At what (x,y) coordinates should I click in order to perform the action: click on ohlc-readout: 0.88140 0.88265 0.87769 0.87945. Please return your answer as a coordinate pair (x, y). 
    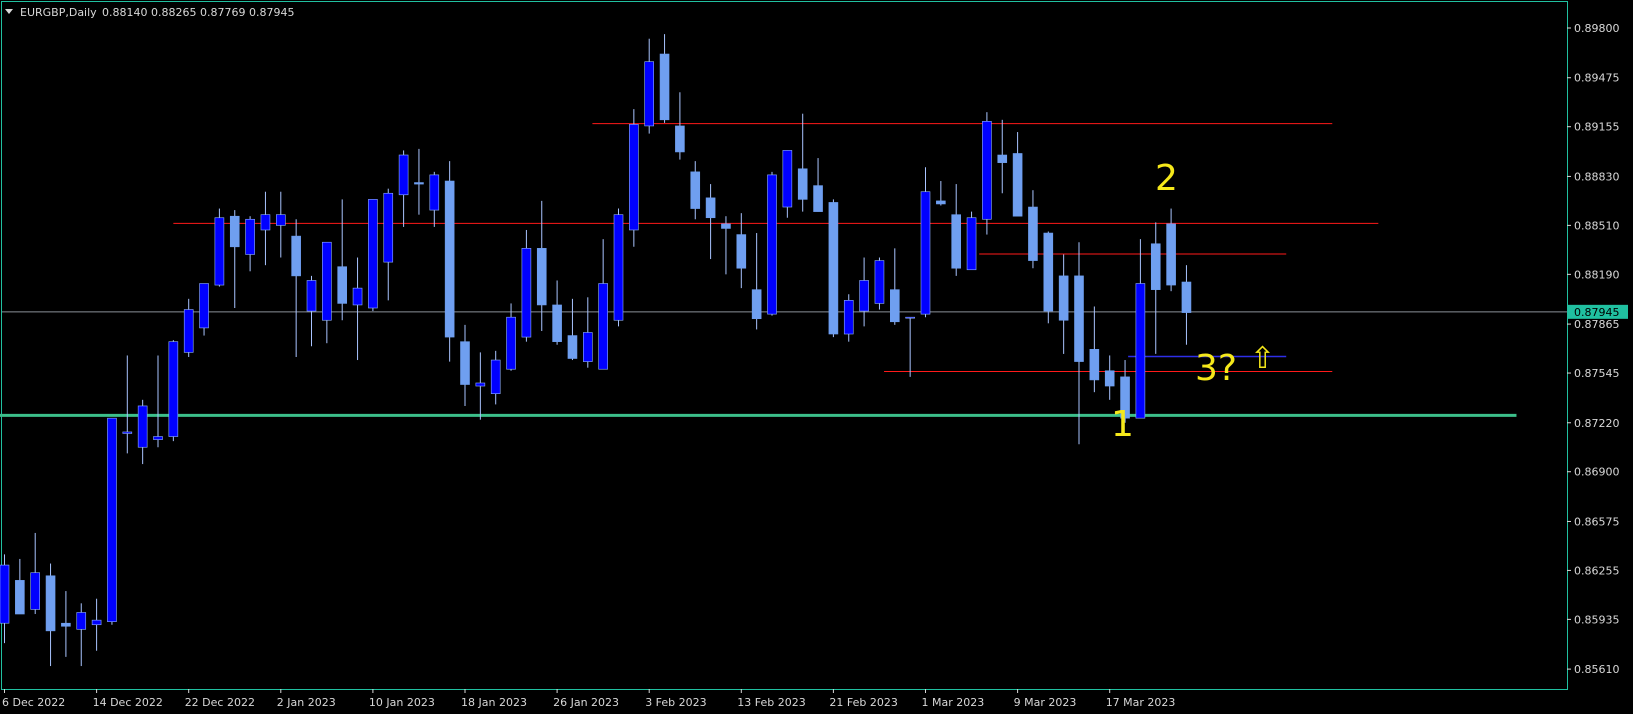
    Looking at the image, I should click on (198, 12).